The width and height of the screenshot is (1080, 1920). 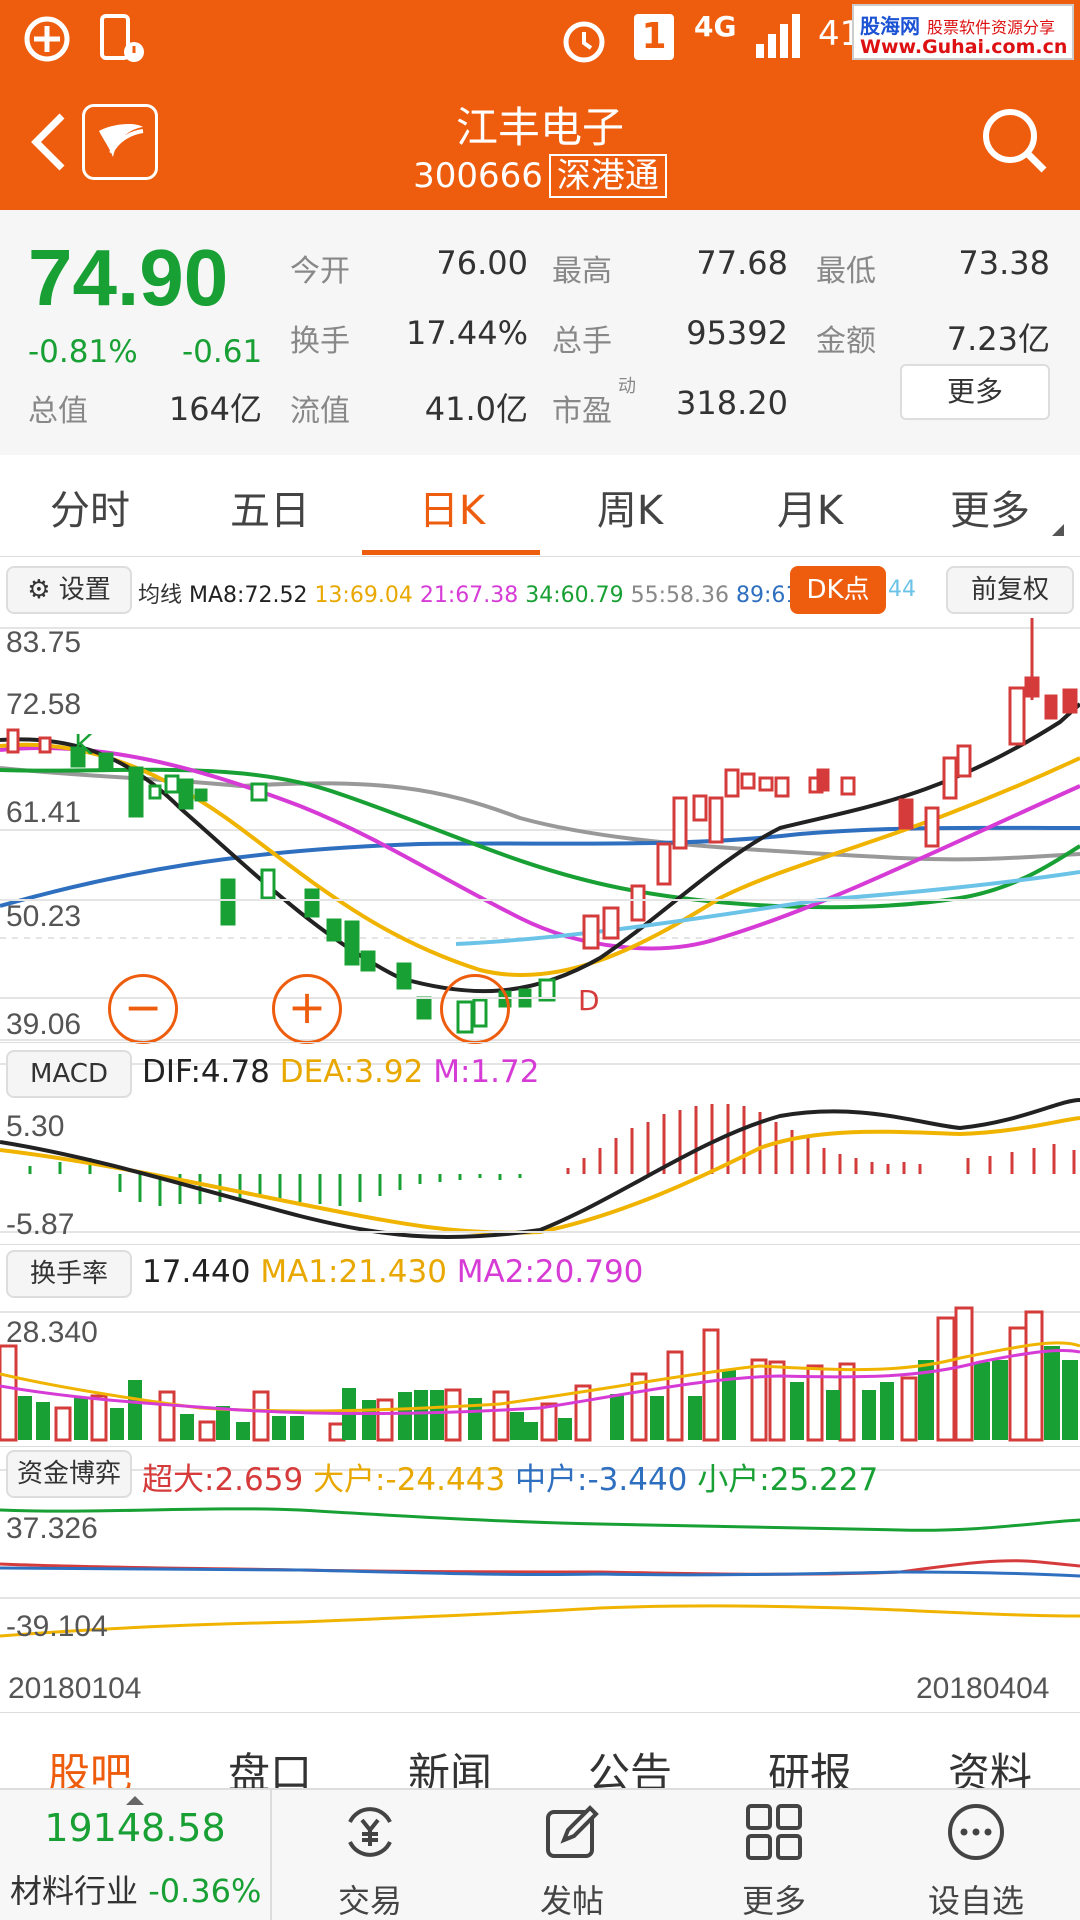 What do you see at coordinates (607, 176) in the screenshot?
I see `connect-tag: 深港通` at bounding box center [607, 176].